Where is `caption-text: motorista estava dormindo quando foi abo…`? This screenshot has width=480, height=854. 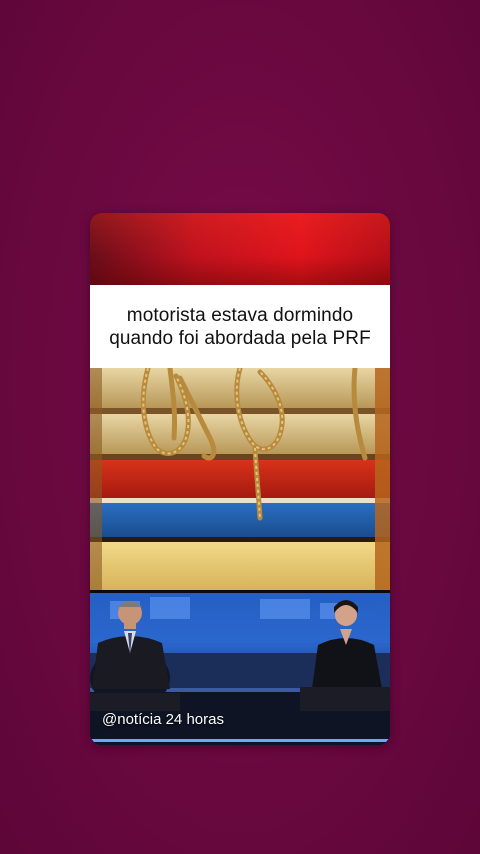 caption-text: motorista estava dormindo quando foi abo… is located at coordinates (240, 326).